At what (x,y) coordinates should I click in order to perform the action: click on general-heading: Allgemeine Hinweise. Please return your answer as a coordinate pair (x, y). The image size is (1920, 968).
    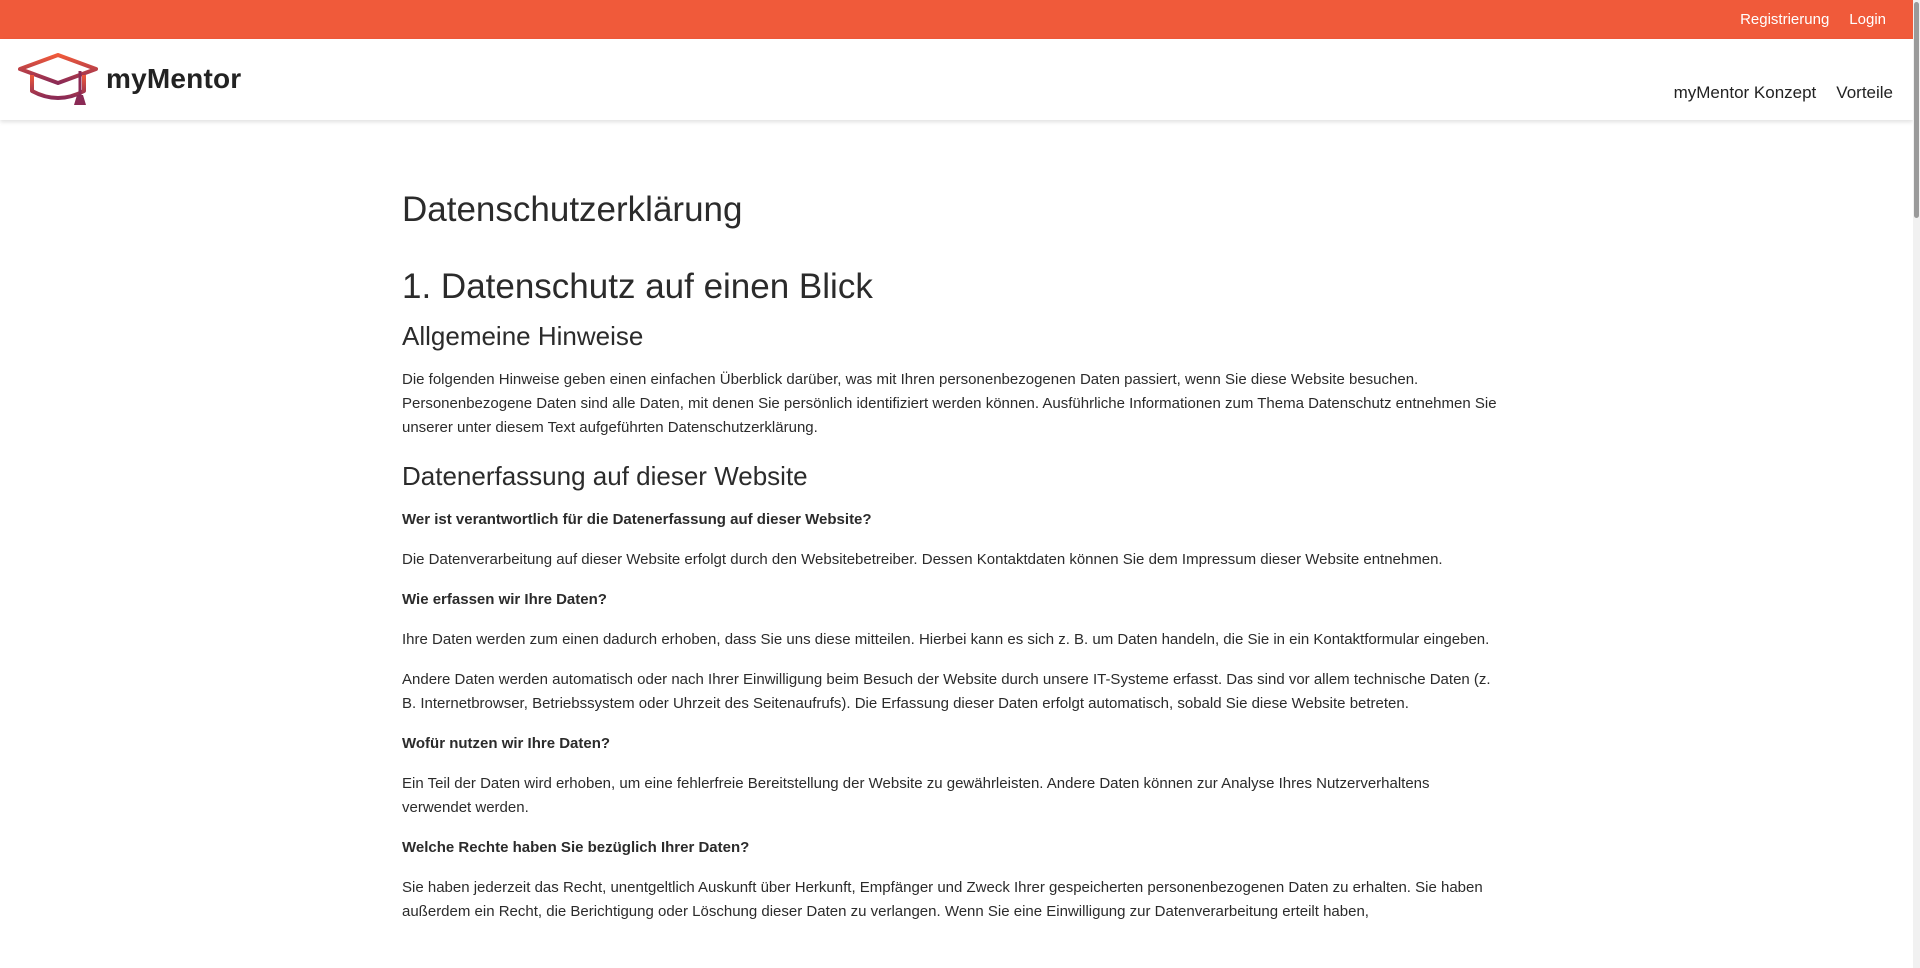
    Looking at the image, I should click on (523, 336).